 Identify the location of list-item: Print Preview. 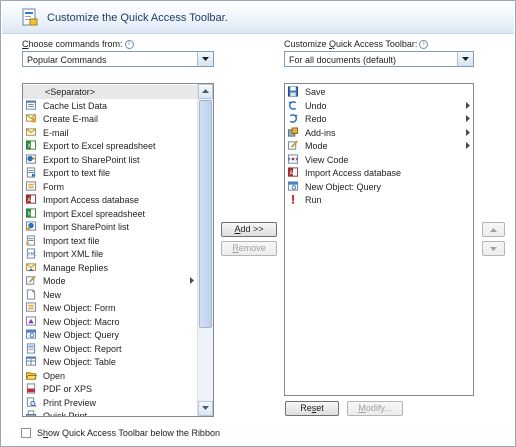
(110, 403).